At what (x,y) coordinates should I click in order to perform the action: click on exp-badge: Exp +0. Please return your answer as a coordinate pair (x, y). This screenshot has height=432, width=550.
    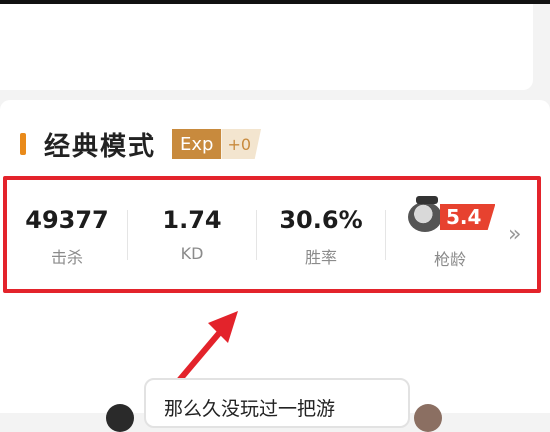
    Looking at the image, I should click on (217, 144).